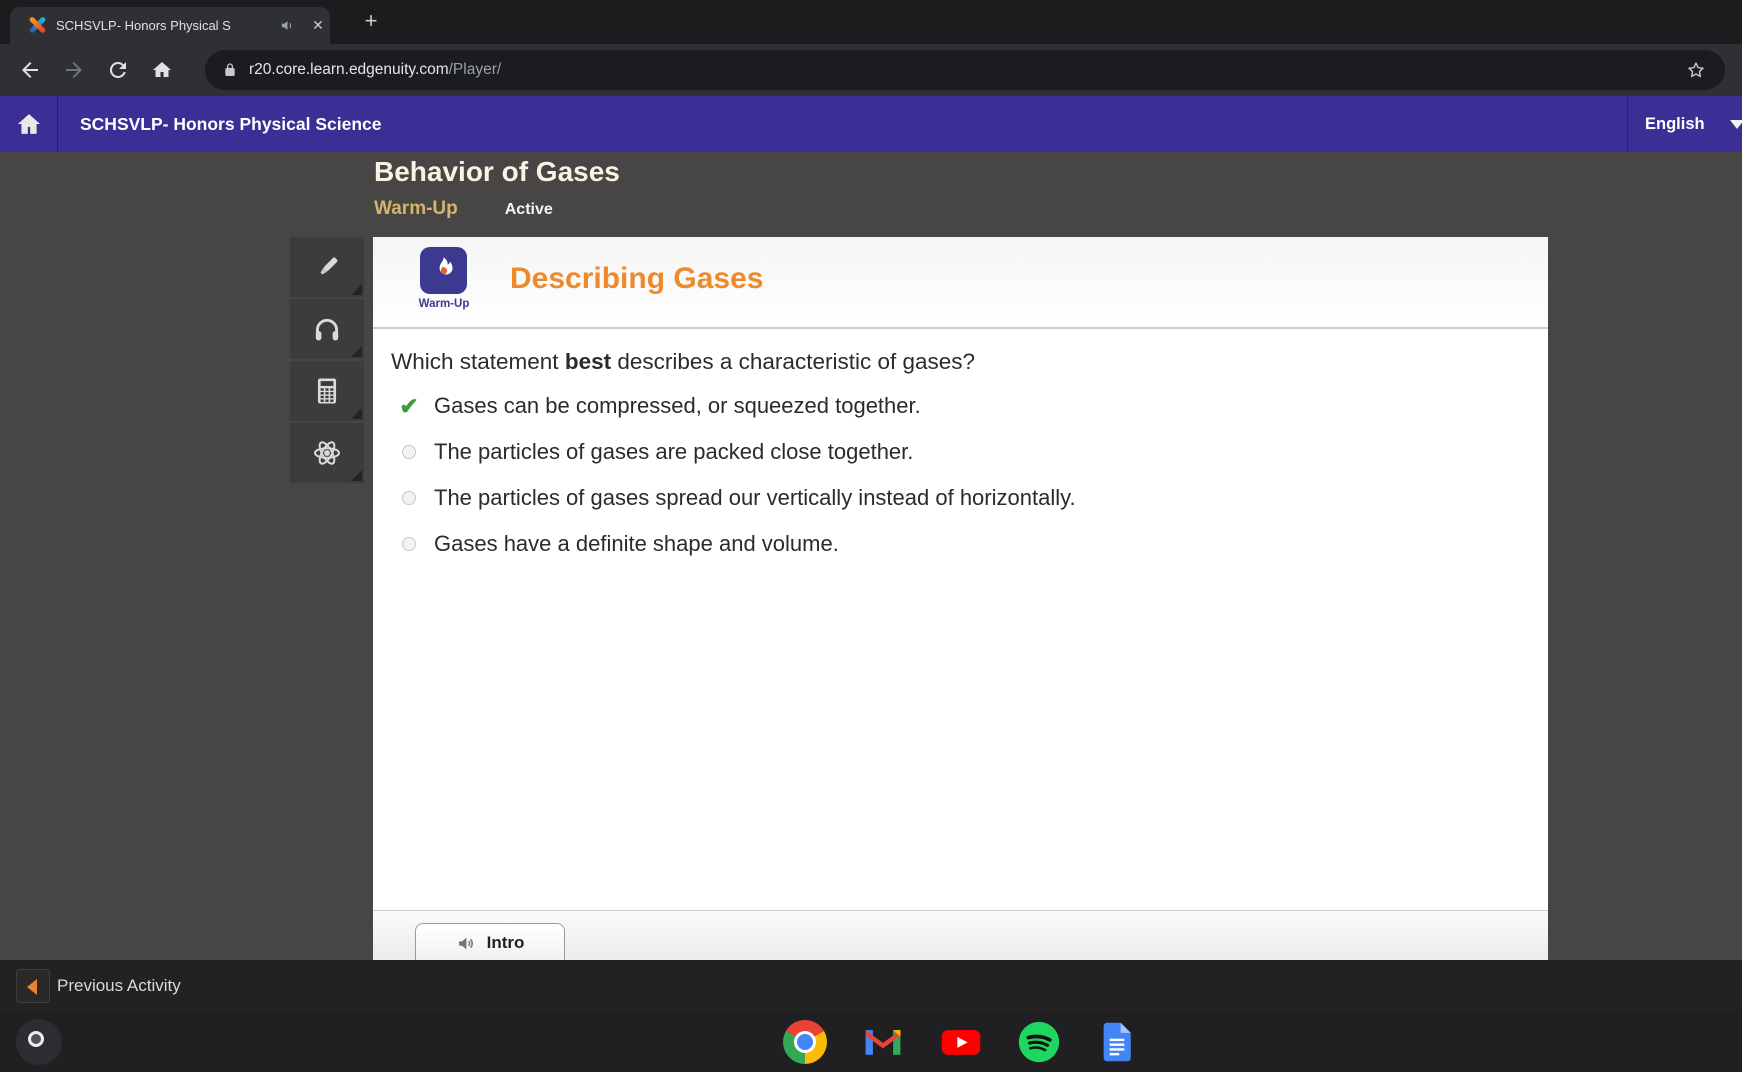 This screenshot has width=1742, height=1072. What do you see at coordinates (1039, 1042) in the screenshot?
I see `spotify-icon` at bounding box center [1039, 1042].